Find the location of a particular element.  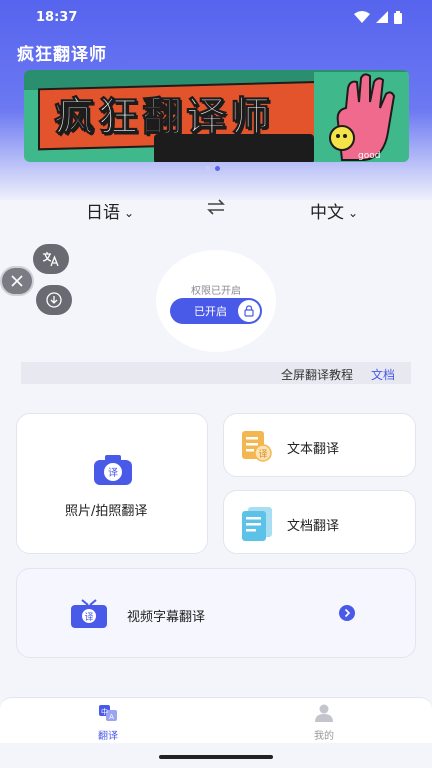

close-icon is located at coordinates (17, 281).